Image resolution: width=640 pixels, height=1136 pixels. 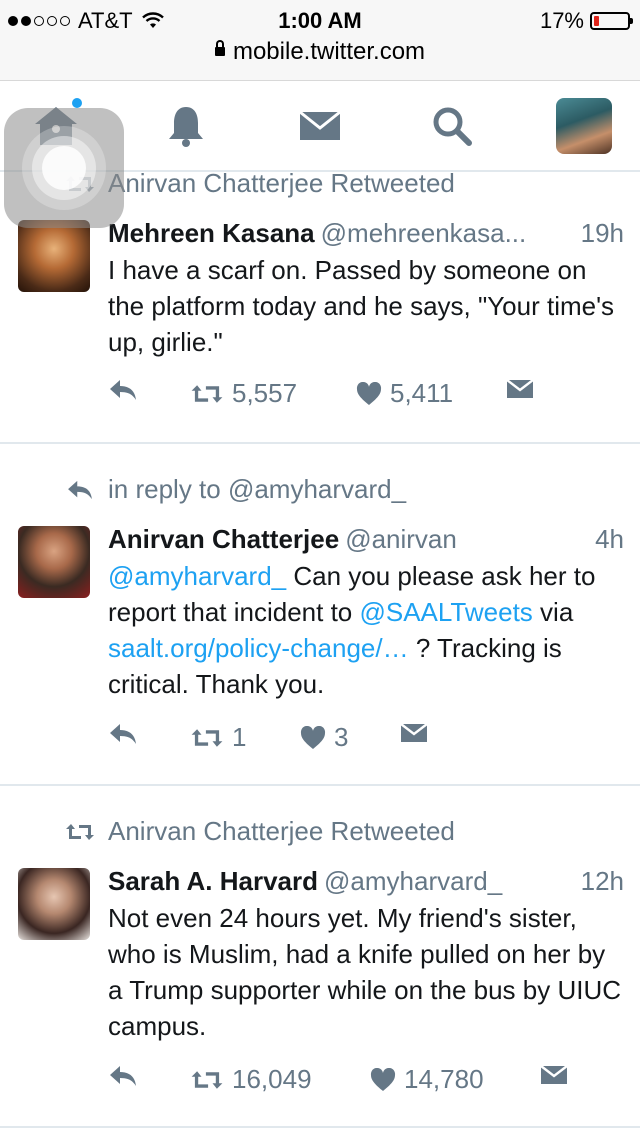 I want to click on retweet-button: 5,557, so click(x=243, y=393).